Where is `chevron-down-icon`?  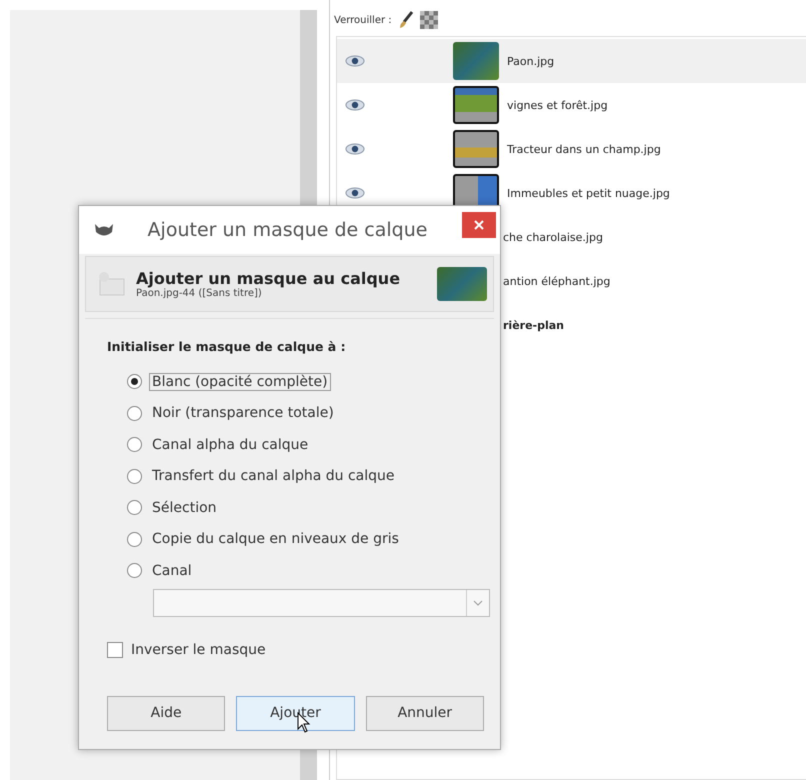
chevron-down-icon is located at coordinates (478, 603).